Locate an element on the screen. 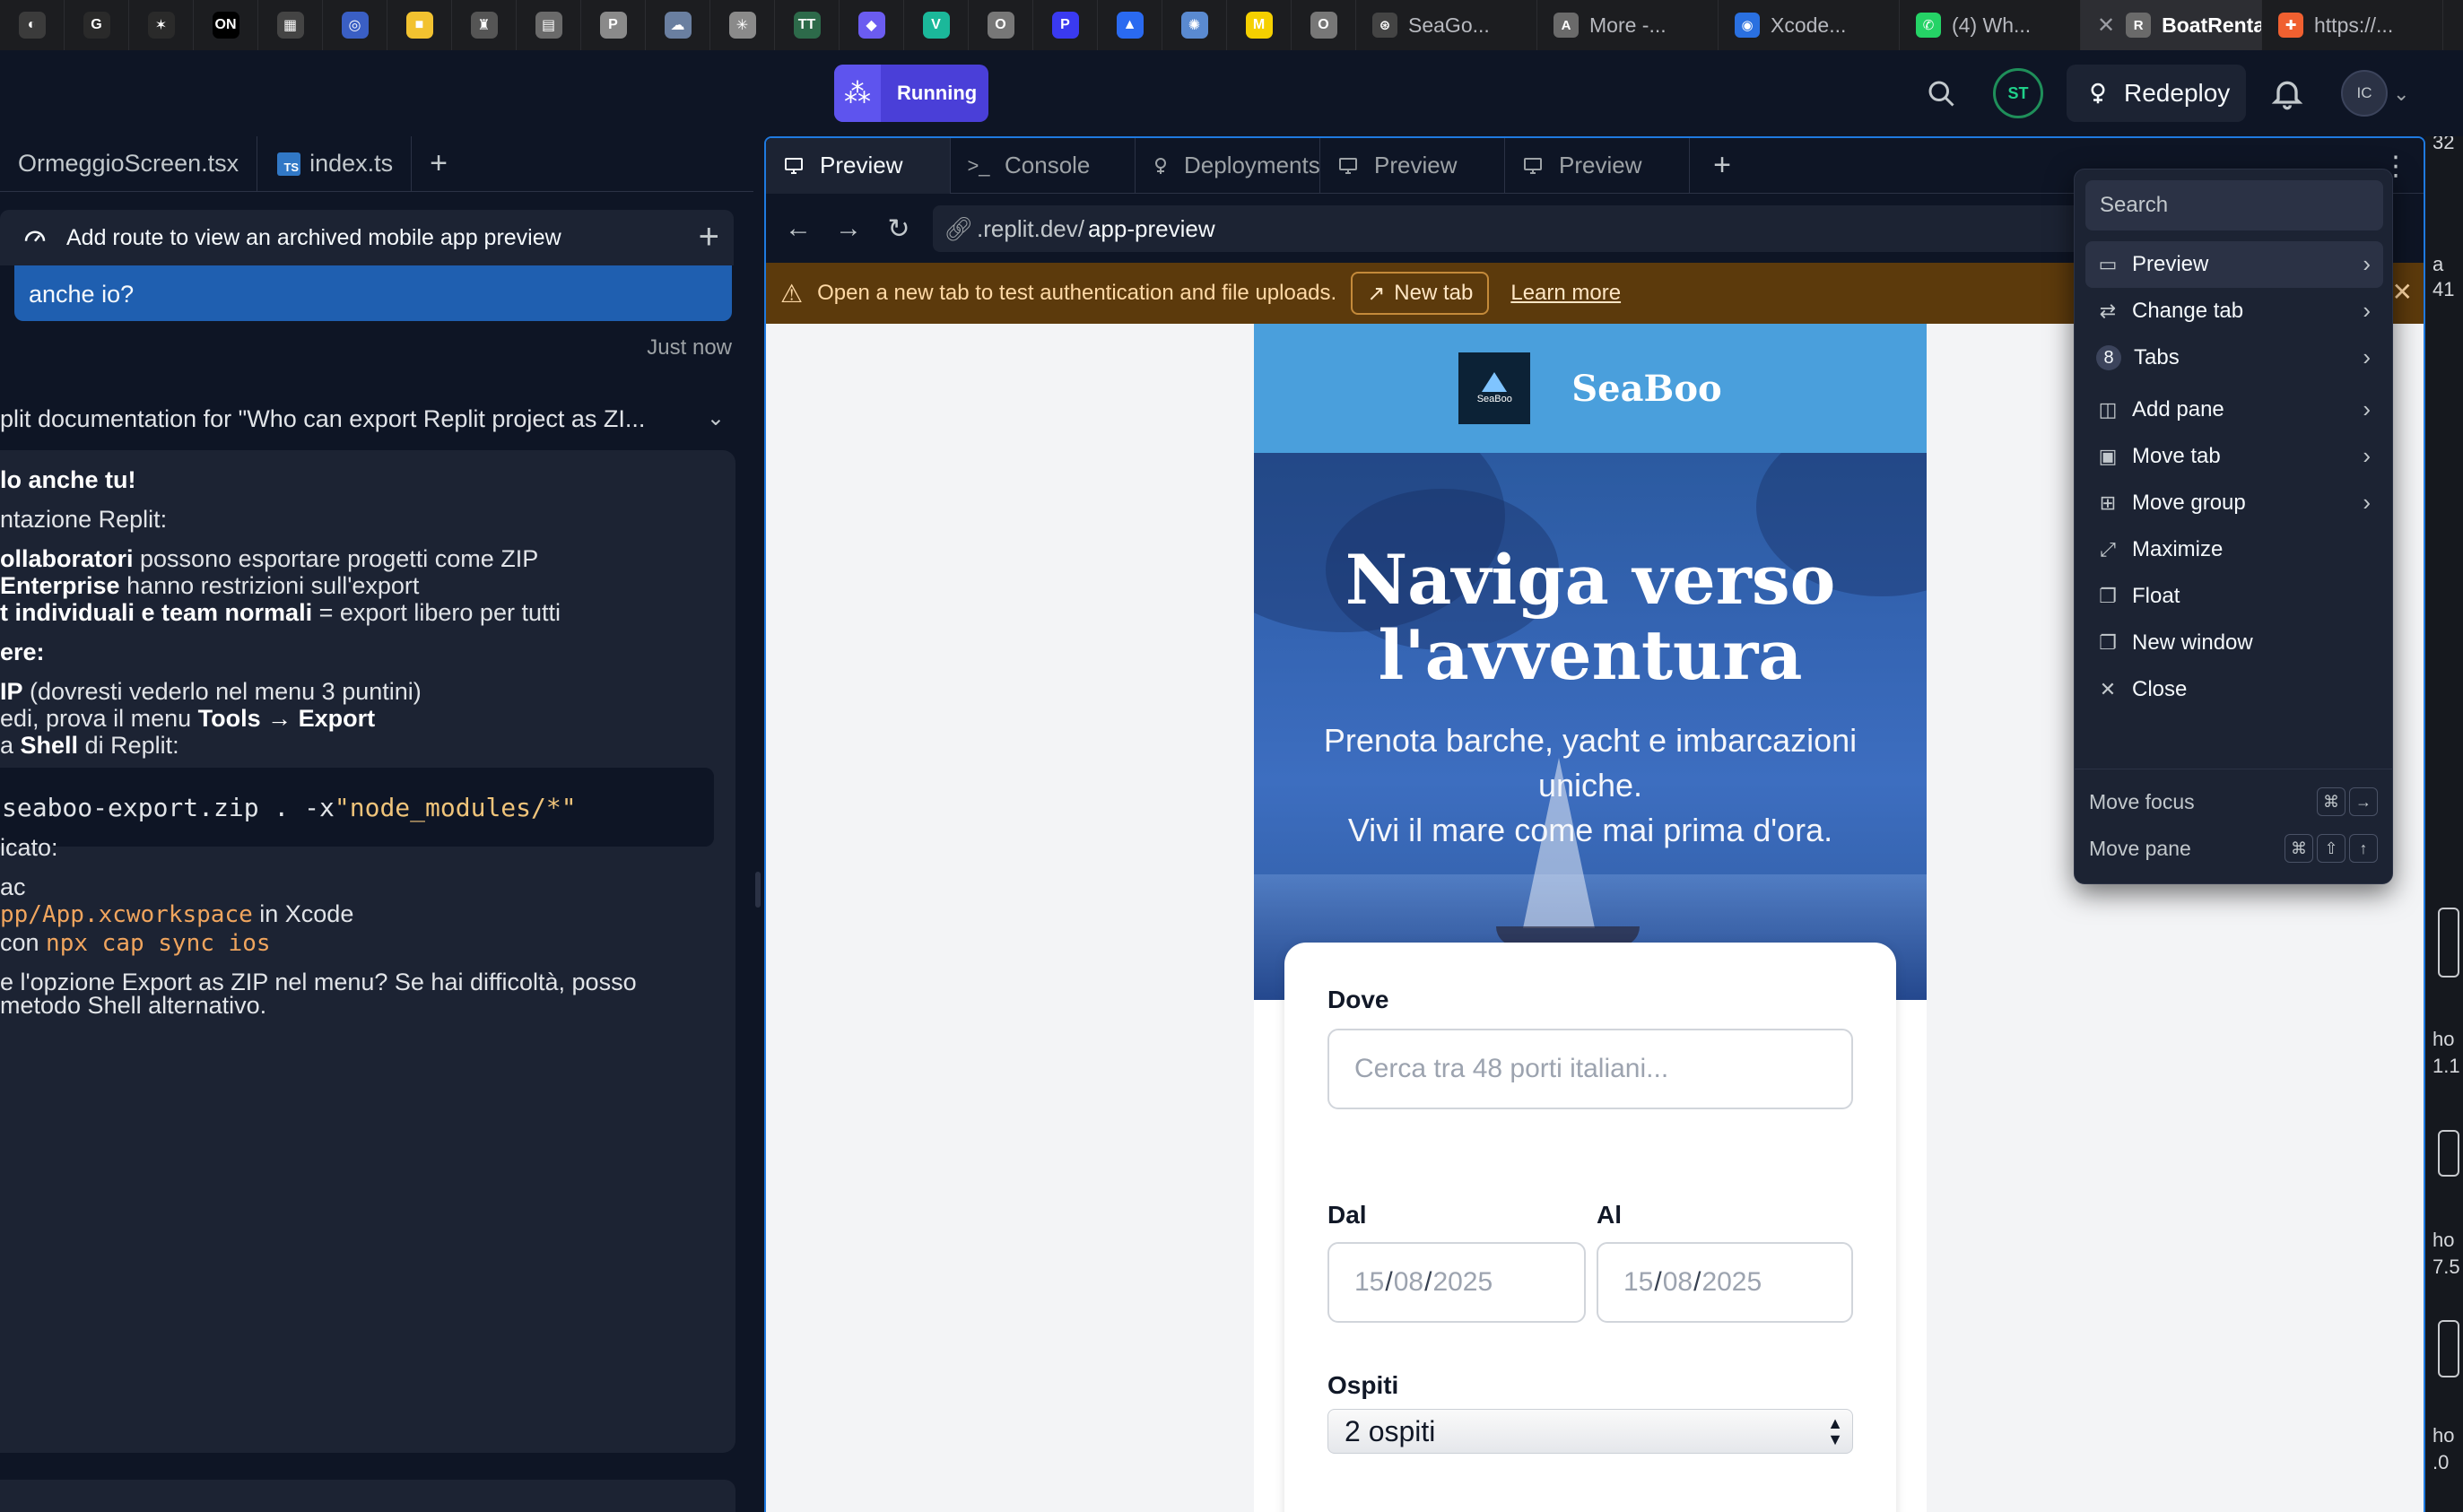 The height and width of the screenshot is (1512, 2463). menu-item-label: Preview is located at coordinates (2170, 264).